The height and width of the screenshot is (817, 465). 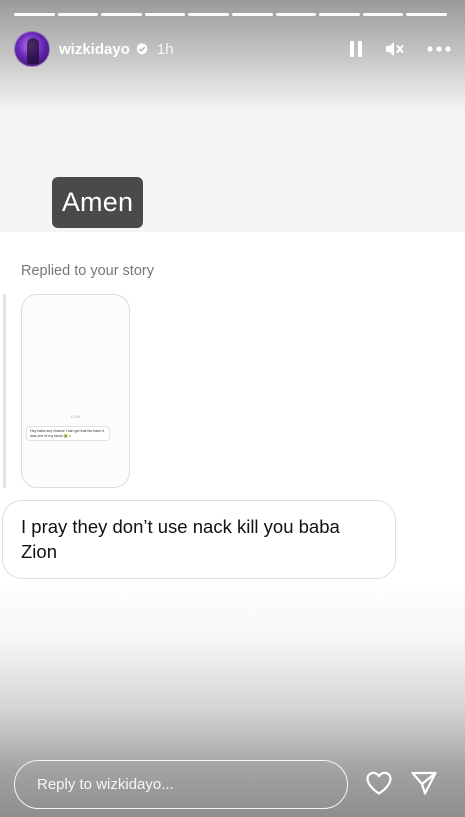 I want to click on reply-input, so click(x=181, y=784).